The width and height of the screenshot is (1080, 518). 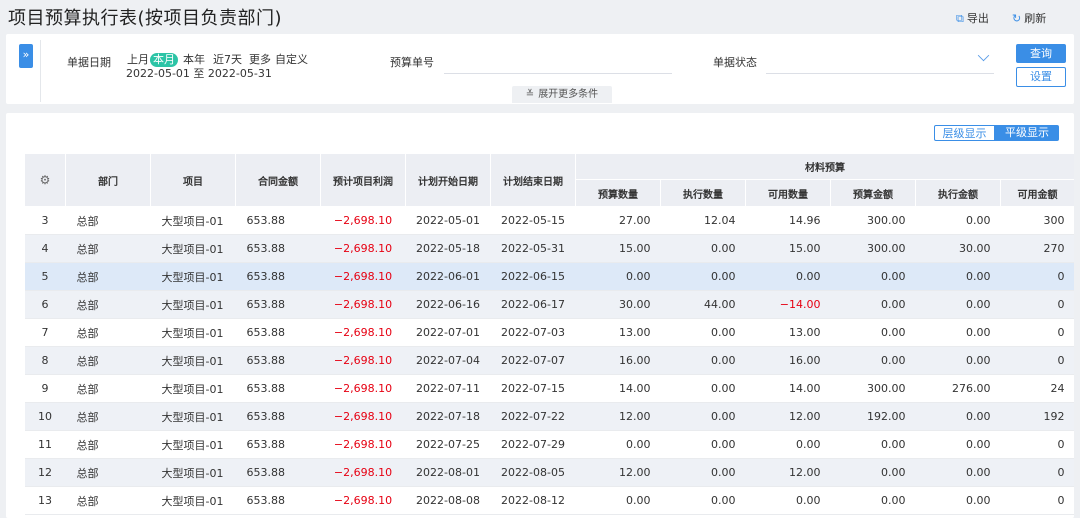 What do you see at coordinates (873, 193) in the screenshot?
I see `header-budget-amt: 预算金额` at bounding box center [873, 193].